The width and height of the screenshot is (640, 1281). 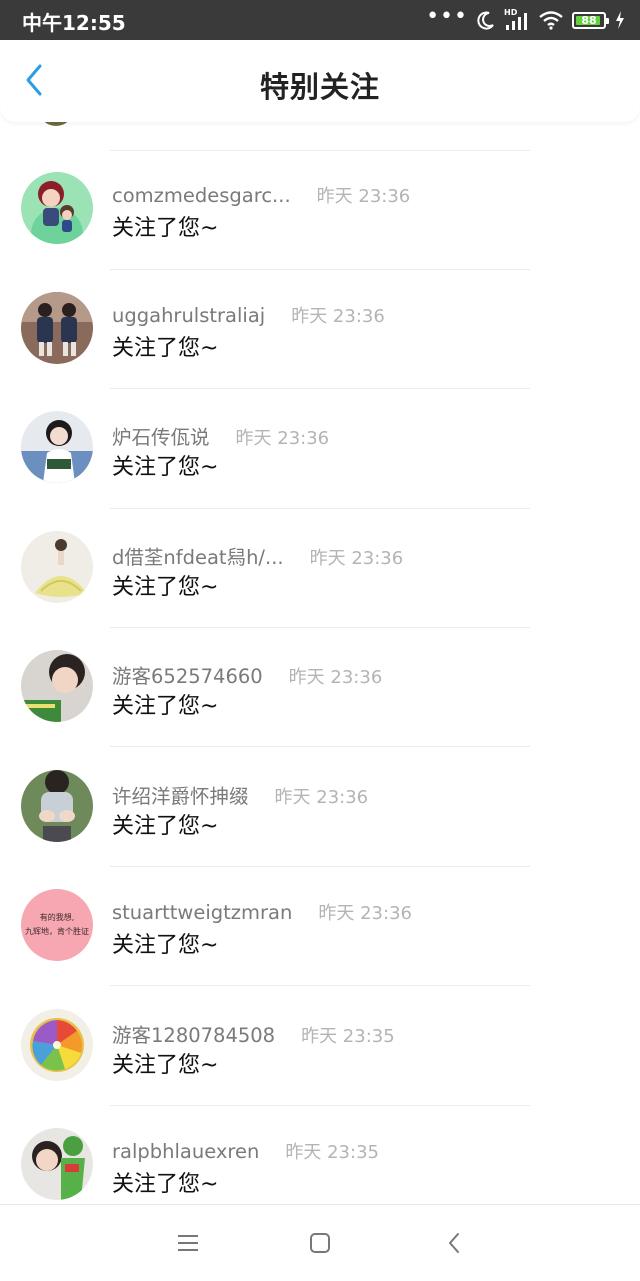 I want to click on status-icons: ••• HD 88, so click(x=526, y=20).